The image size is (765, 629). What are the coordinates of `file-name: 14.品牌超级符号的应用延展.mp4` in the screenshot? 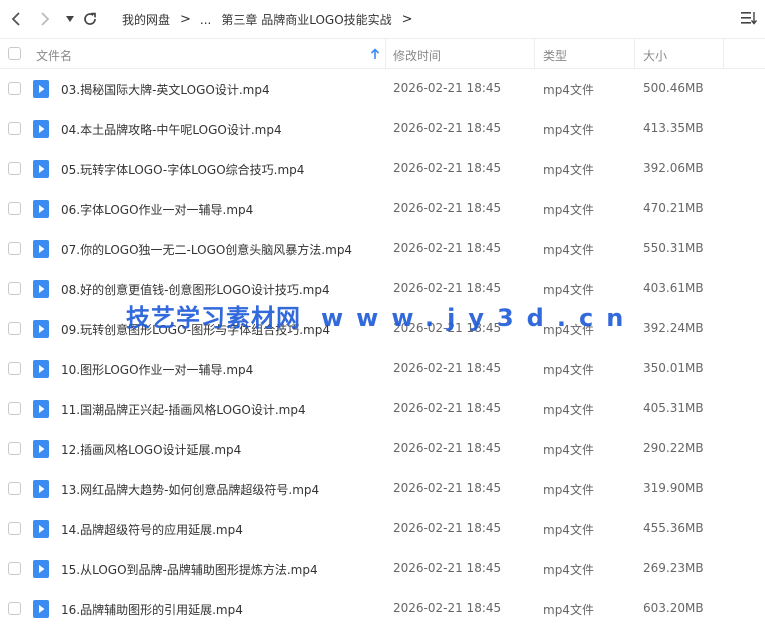 It's located at (152, 529).